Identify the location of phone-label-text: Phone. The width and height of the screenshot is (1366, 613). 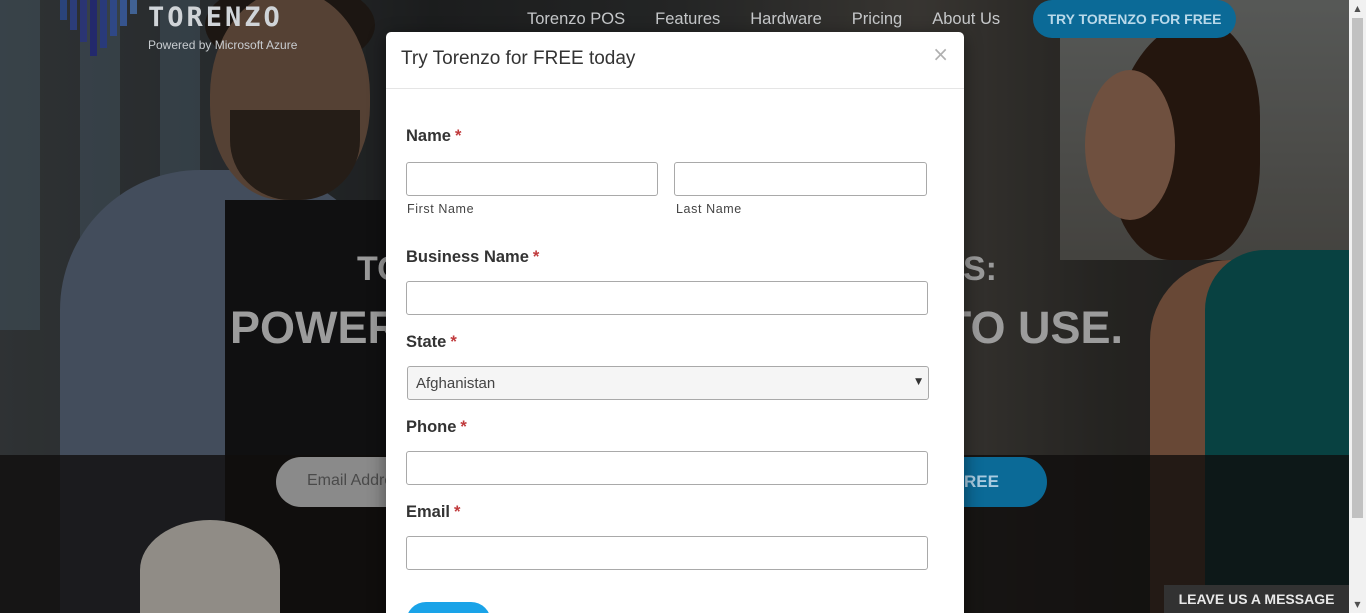
(431, 427).